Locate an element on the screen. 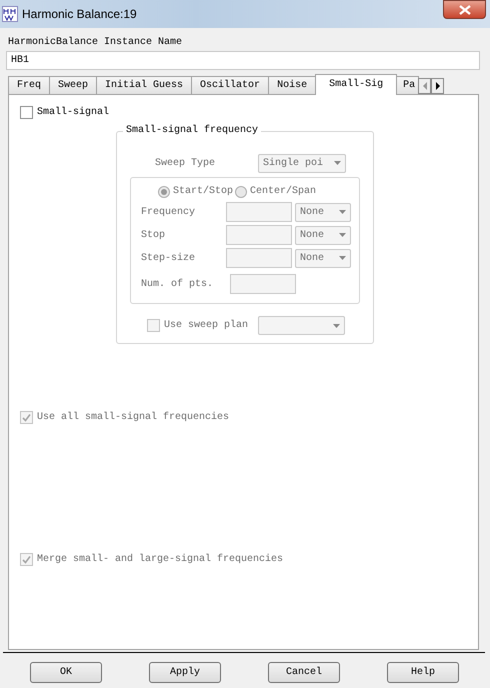 The height and width of the screenshot is (688, 490). window-title: Harmonic Balance:19 is located at coordinates (79, 14).